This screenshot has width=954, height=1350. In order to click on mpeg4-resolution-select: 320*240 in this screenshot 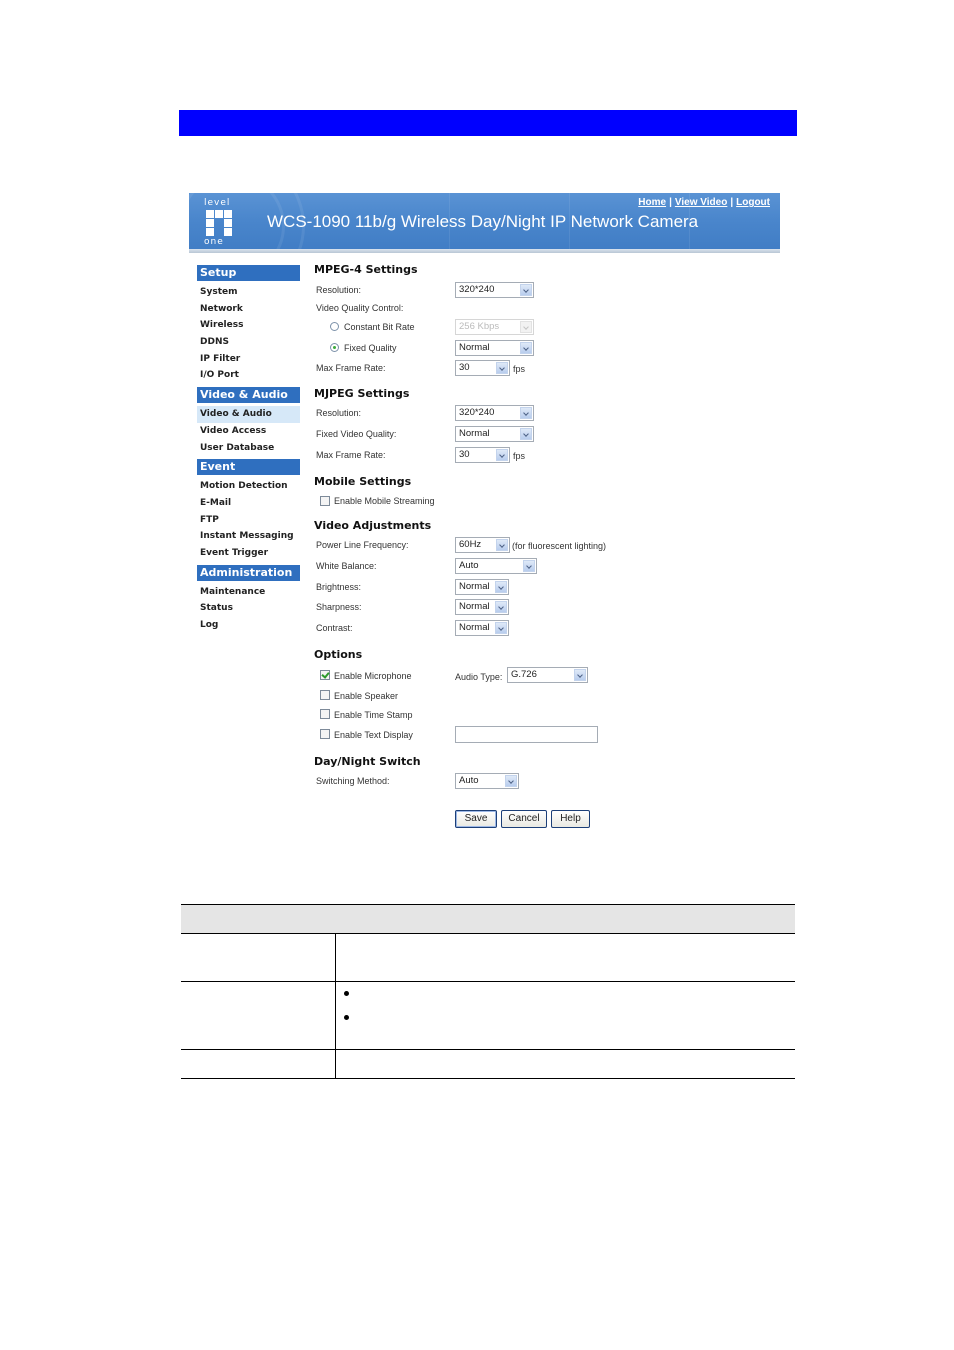, I will do `click(494, 290)`.